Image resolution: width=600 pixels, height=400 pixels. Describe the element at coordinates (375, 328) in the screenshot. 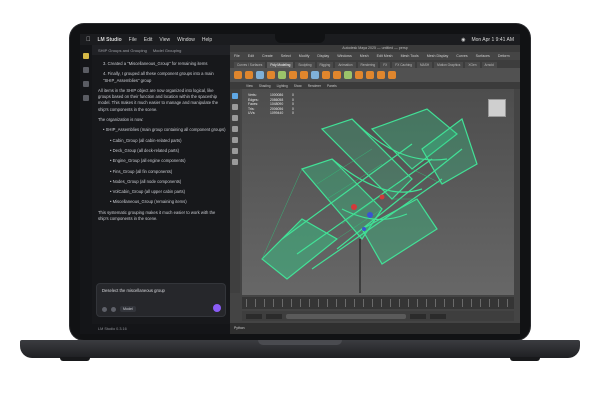

I see `command-line: Python` at that location.